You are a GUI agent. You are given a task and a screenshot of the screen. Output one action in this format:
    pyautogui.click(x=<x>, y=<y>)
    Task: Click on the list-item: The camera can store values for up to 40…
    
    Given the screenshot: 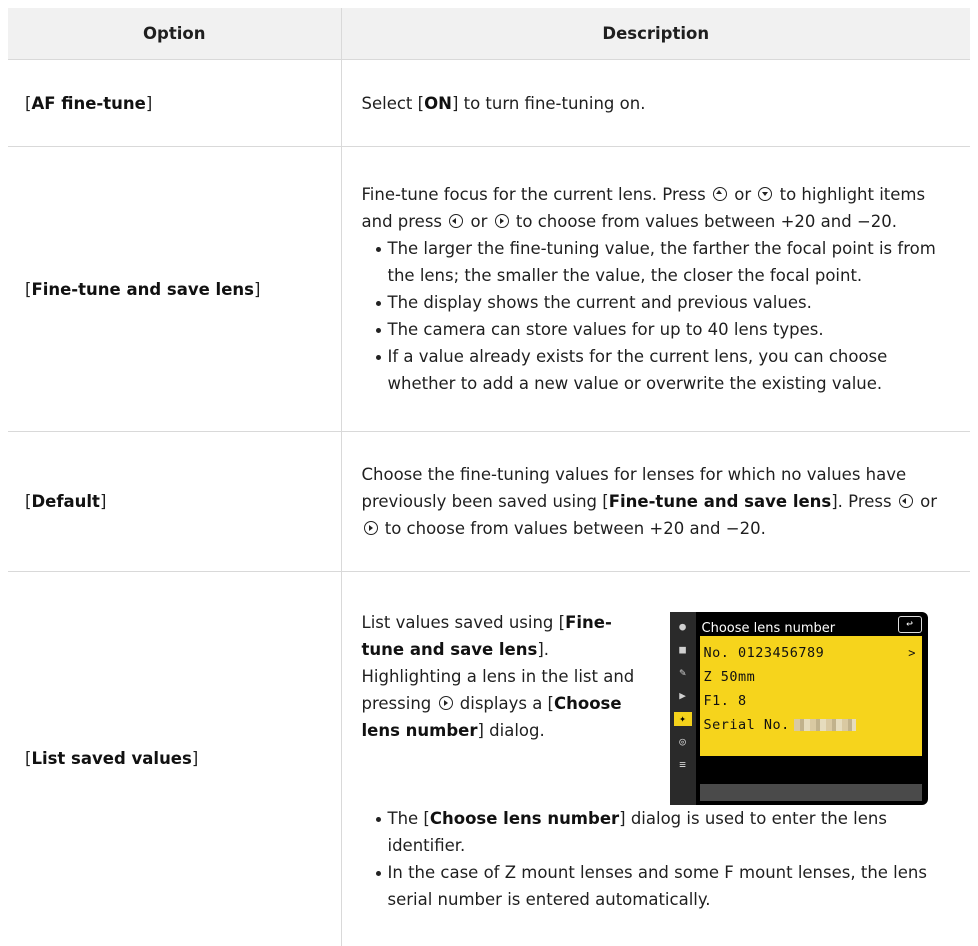 What is the action you would take?
    pyautogui.click(x=665, y=329)
    